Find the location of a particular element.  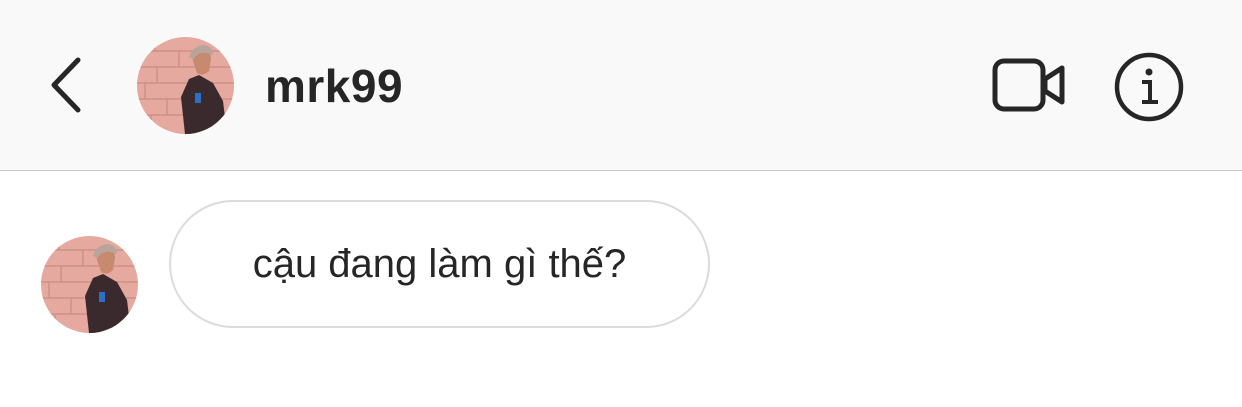

contact-username: mrk99 is located at coordinates (334, 86).